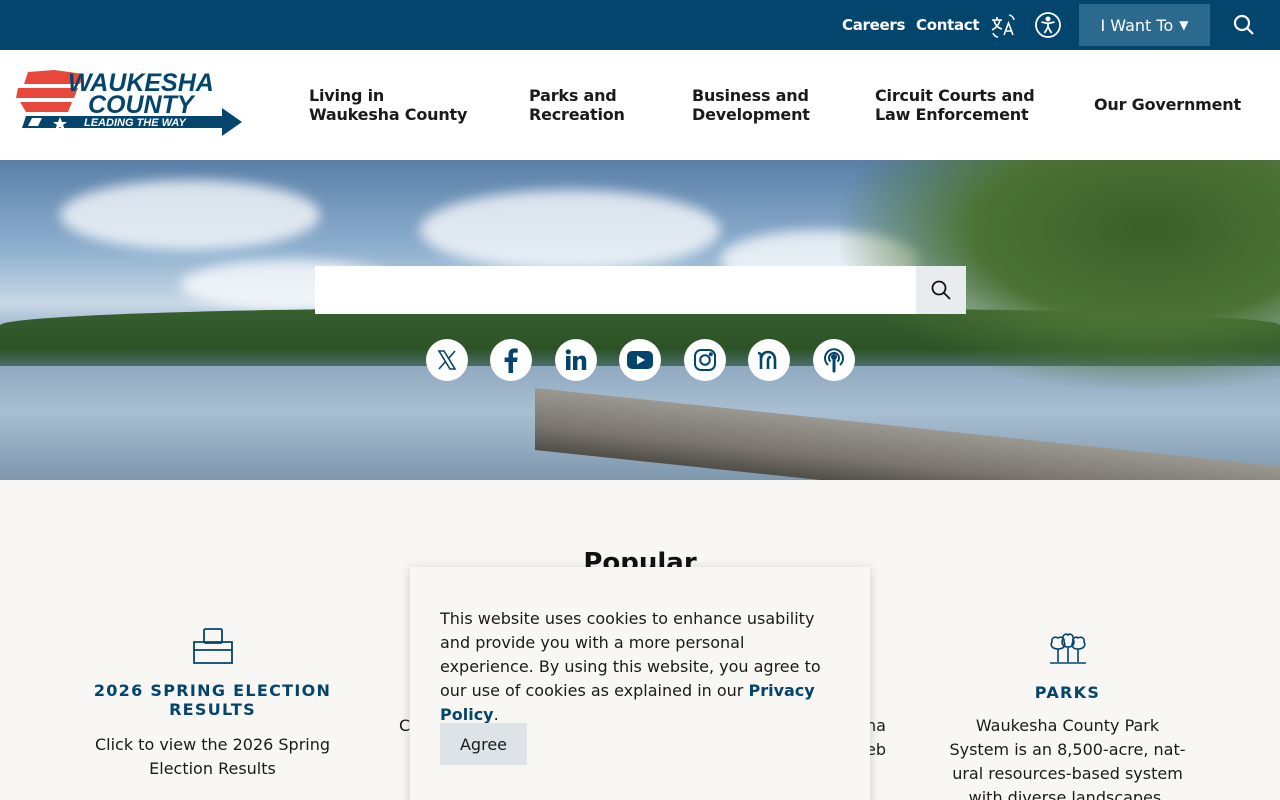 Image resolution: width=1280 pixels, height=800 pixels. What do you see at coordinates (447, 360) in the screenshot?
I see `x-icon` at bounding box center [447, 360].